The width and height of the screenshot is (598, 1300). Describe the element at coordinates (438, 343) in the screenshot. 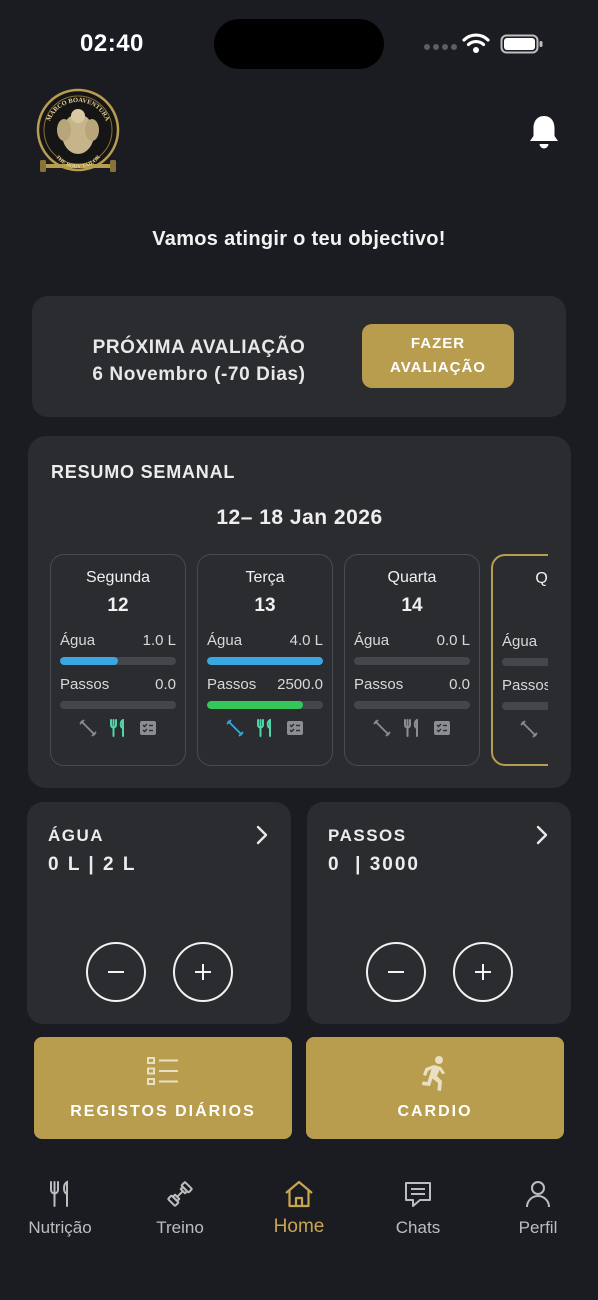

I see `do-evaluation-label-1: FAZER` at that location.